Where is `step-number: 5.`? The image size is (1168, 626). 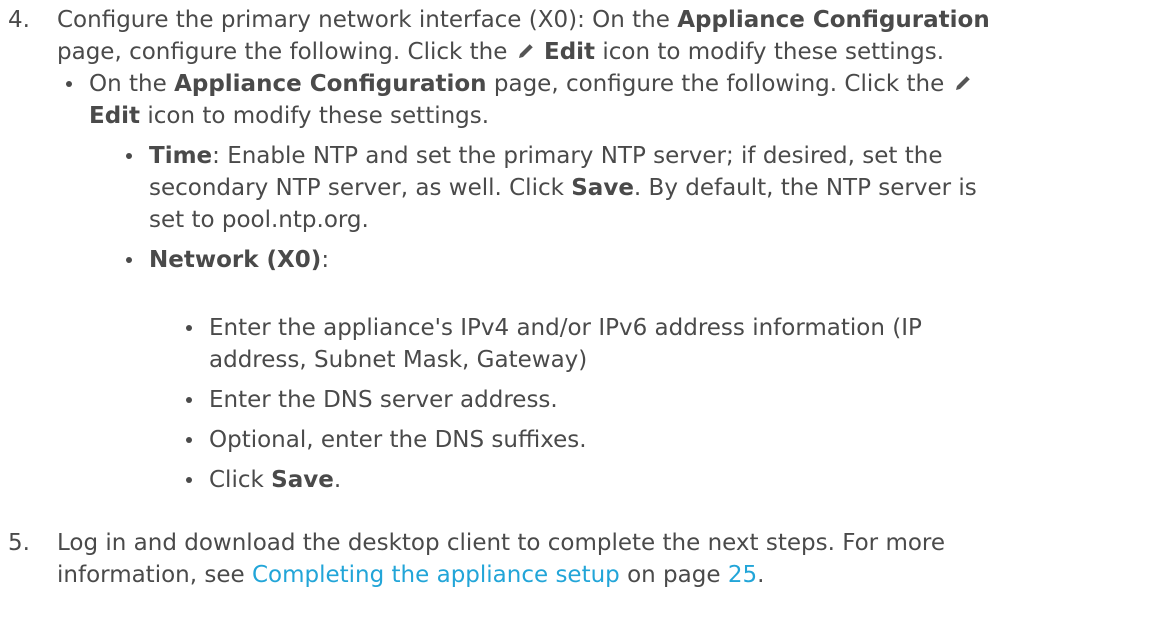 step-number: 5. is located at coordinates (19, 543).